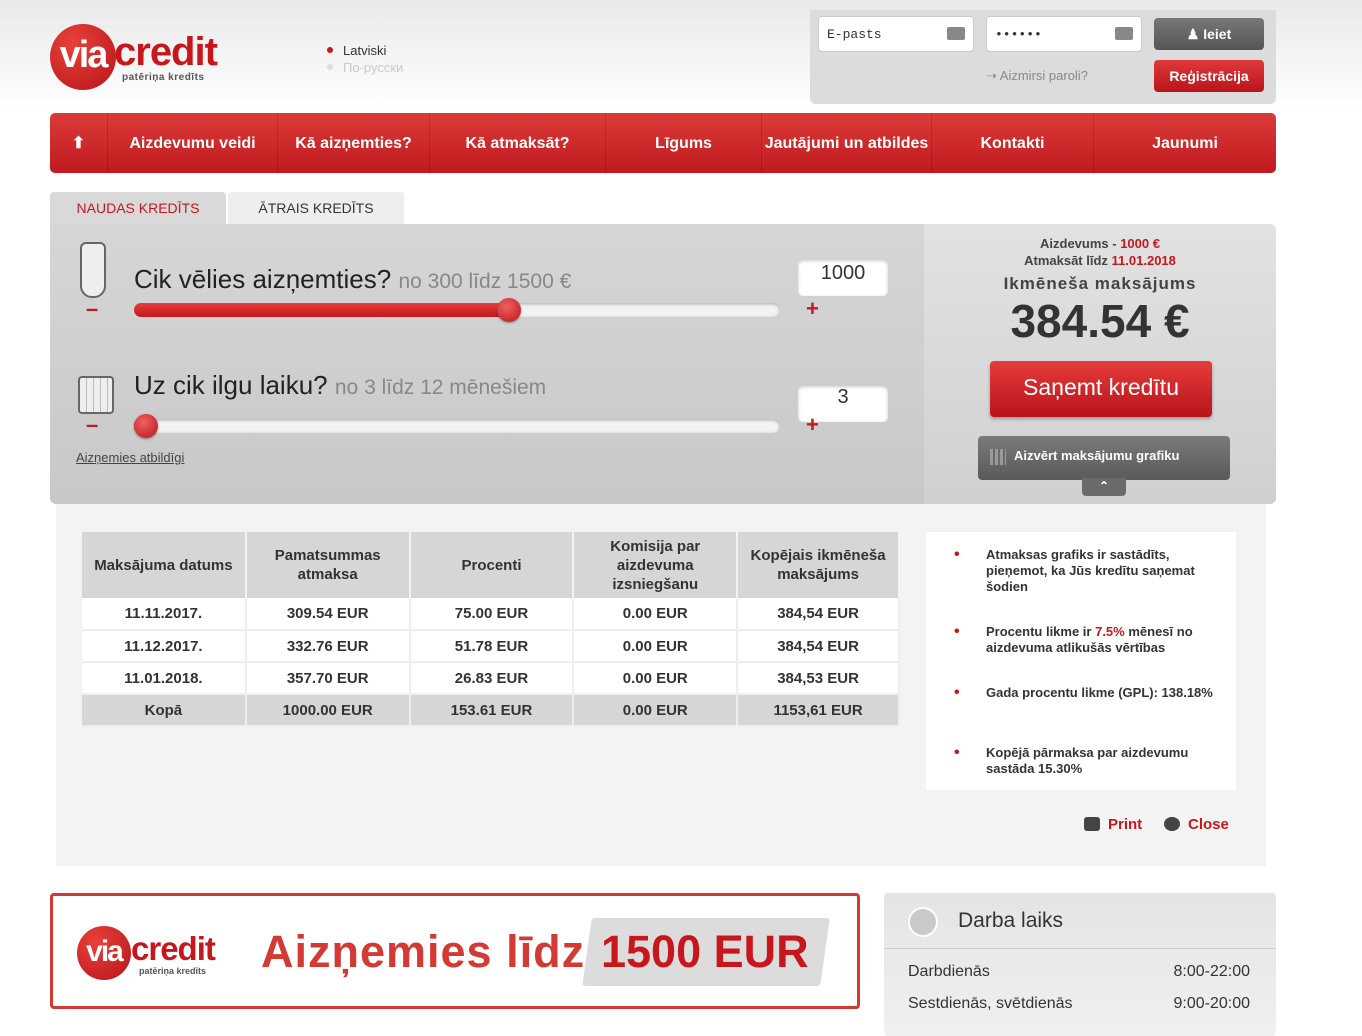 Image resolution: width=1362 pixels, height=1036 pixels. I want to click on cell-principal: 357.70 EUR, so click(328, 678).